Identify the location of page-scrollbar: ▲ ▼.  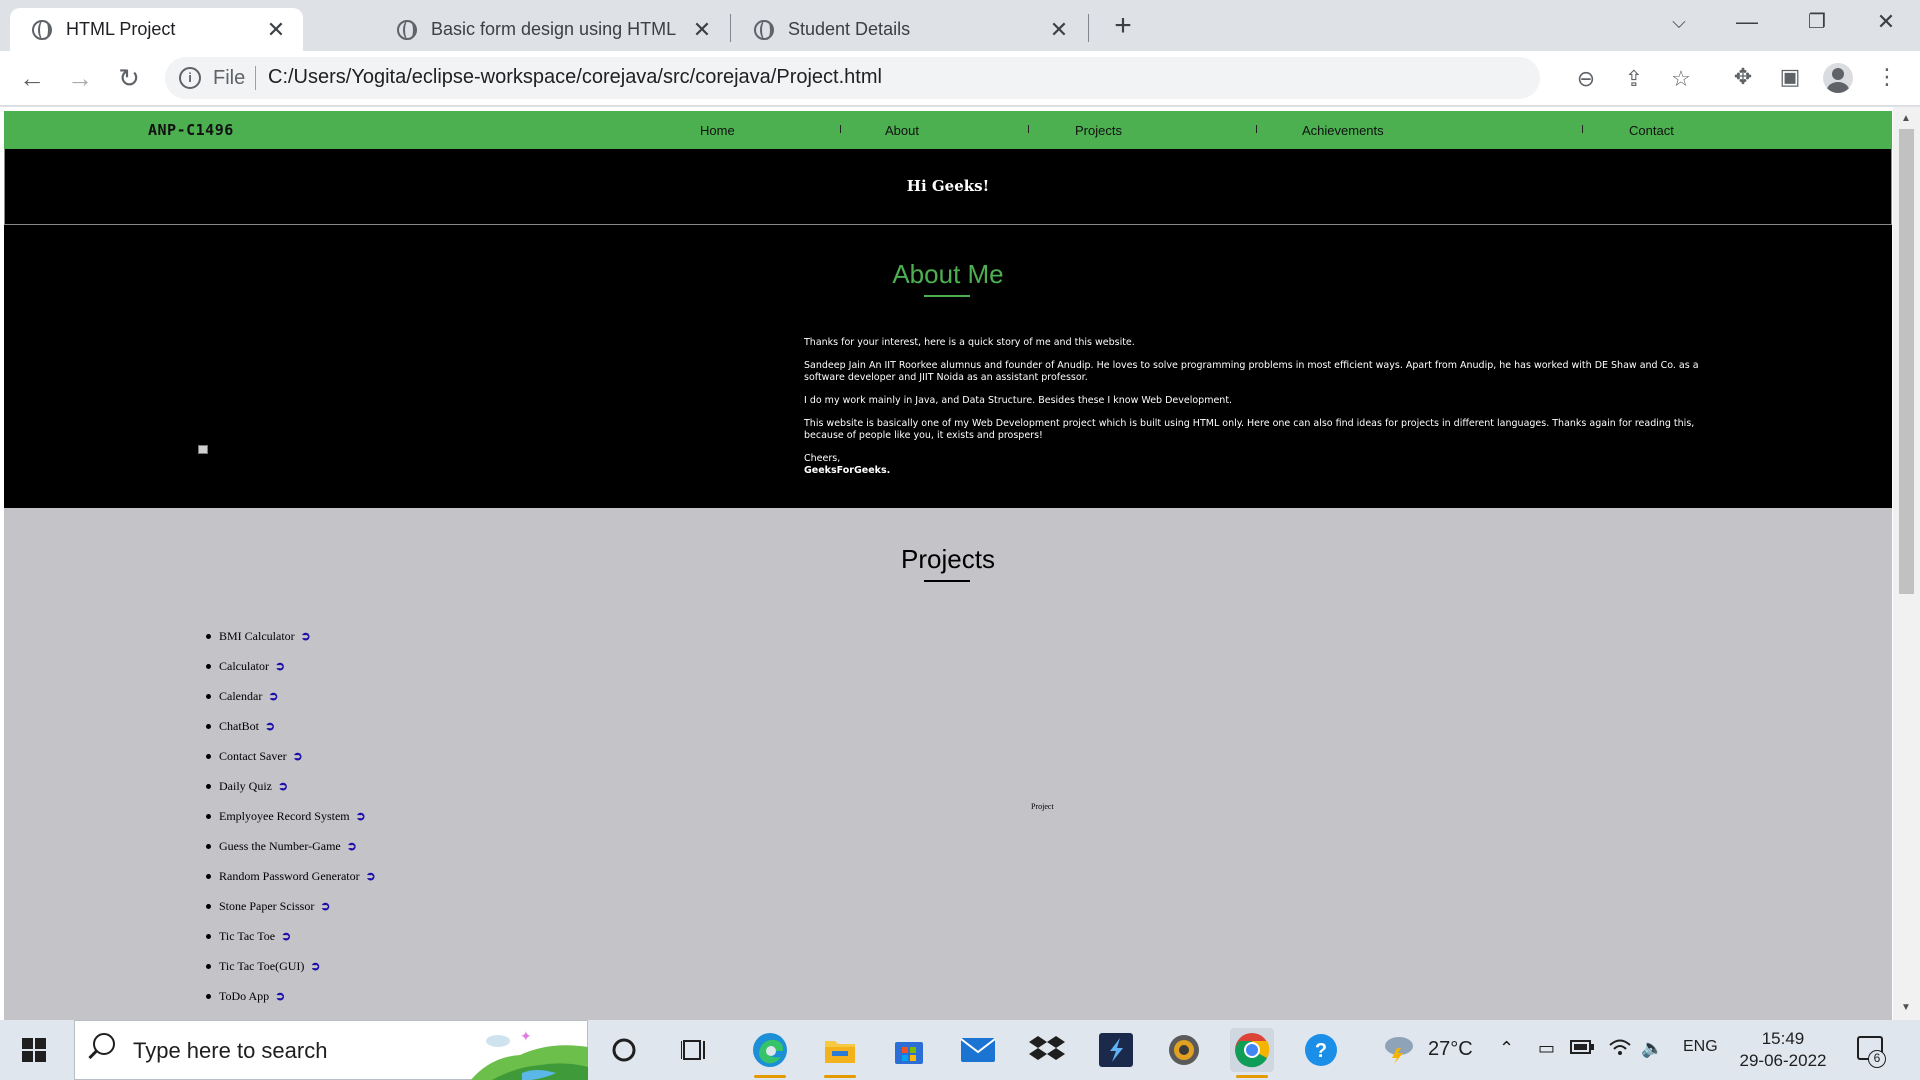
(1906, 563).